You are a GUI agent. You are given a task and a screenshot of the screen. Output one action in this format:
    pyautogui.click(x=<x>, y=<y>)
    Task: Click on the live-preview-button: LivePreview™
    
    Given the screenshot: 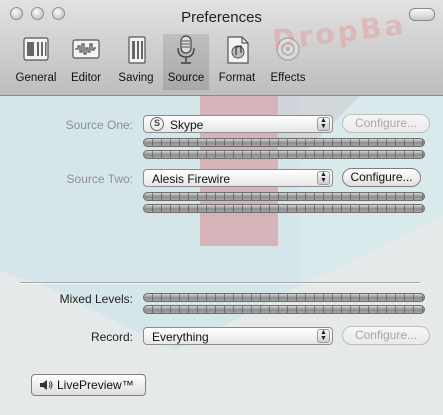 What is the action you would take?
    pyautogui.click(x=88, y=385)
    